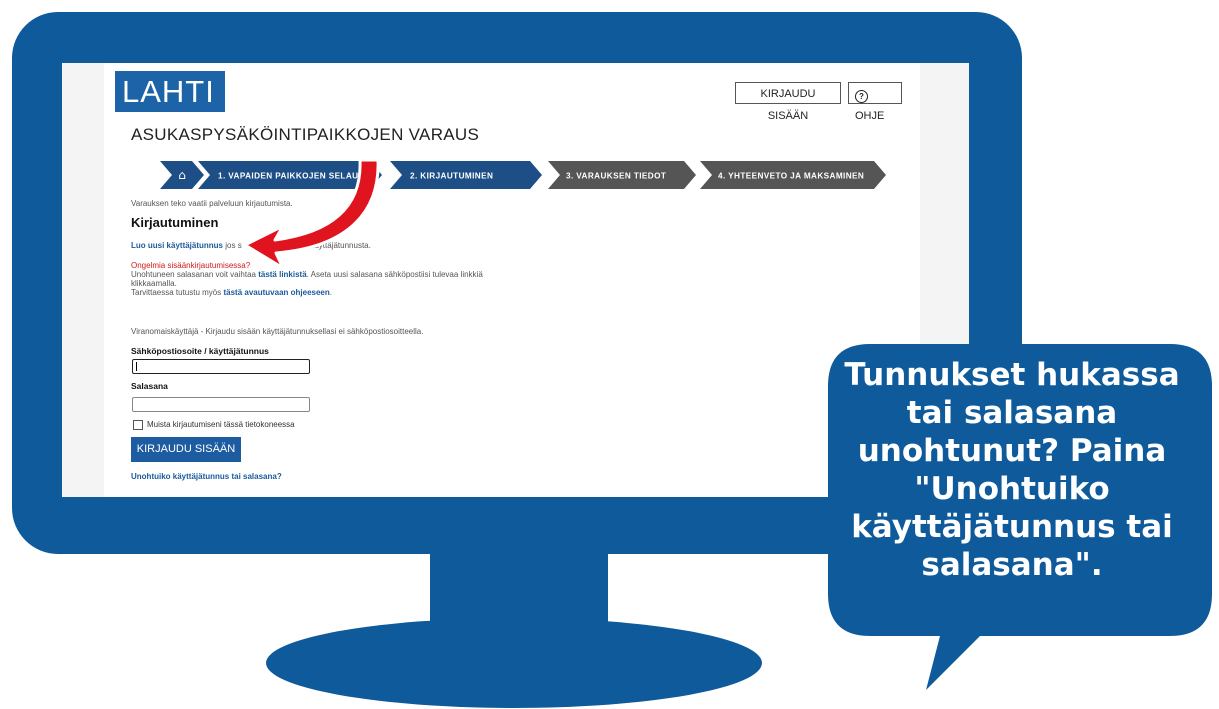 The image size is (1219, 709). Describe the element at coordinates (1012, 413) in the screenshot. I see `callout-line-2: tai salasana` at that location.